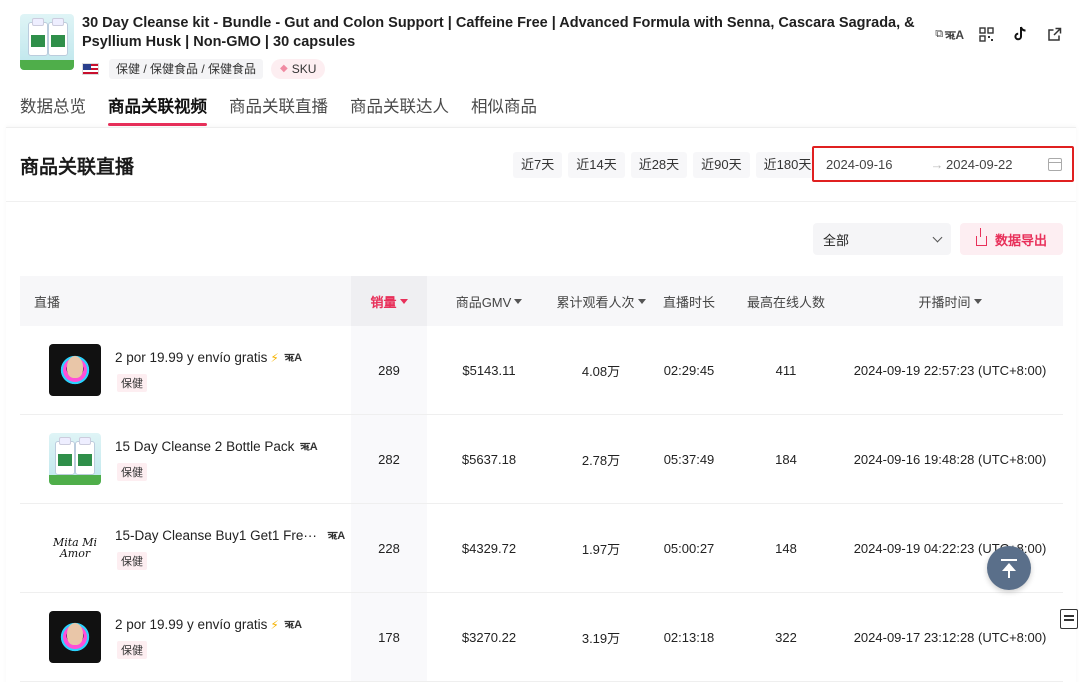 This screenshot has width=1080, height=682. What do you see at coordinates (205, 446) in the screenshot?
I see `stream-title-text: 15 Day Cleanse 2 Bottle Pack` at bounding box center [205, 446].